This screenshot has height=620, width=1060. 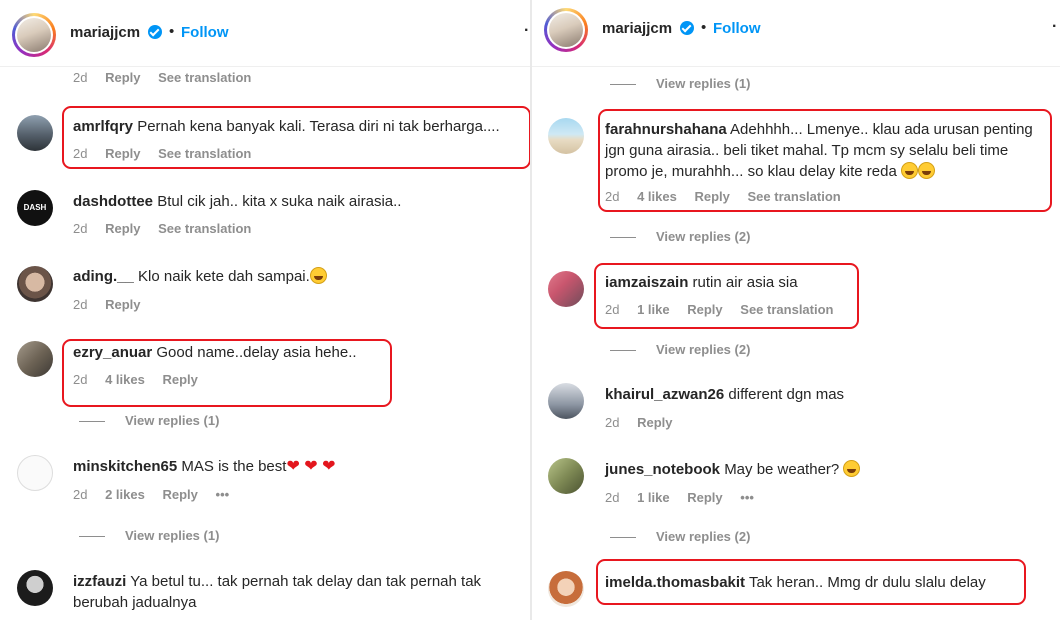 I want to click on comment-meta: 2d 1 like Reply •••, so click(x=686, y=497).